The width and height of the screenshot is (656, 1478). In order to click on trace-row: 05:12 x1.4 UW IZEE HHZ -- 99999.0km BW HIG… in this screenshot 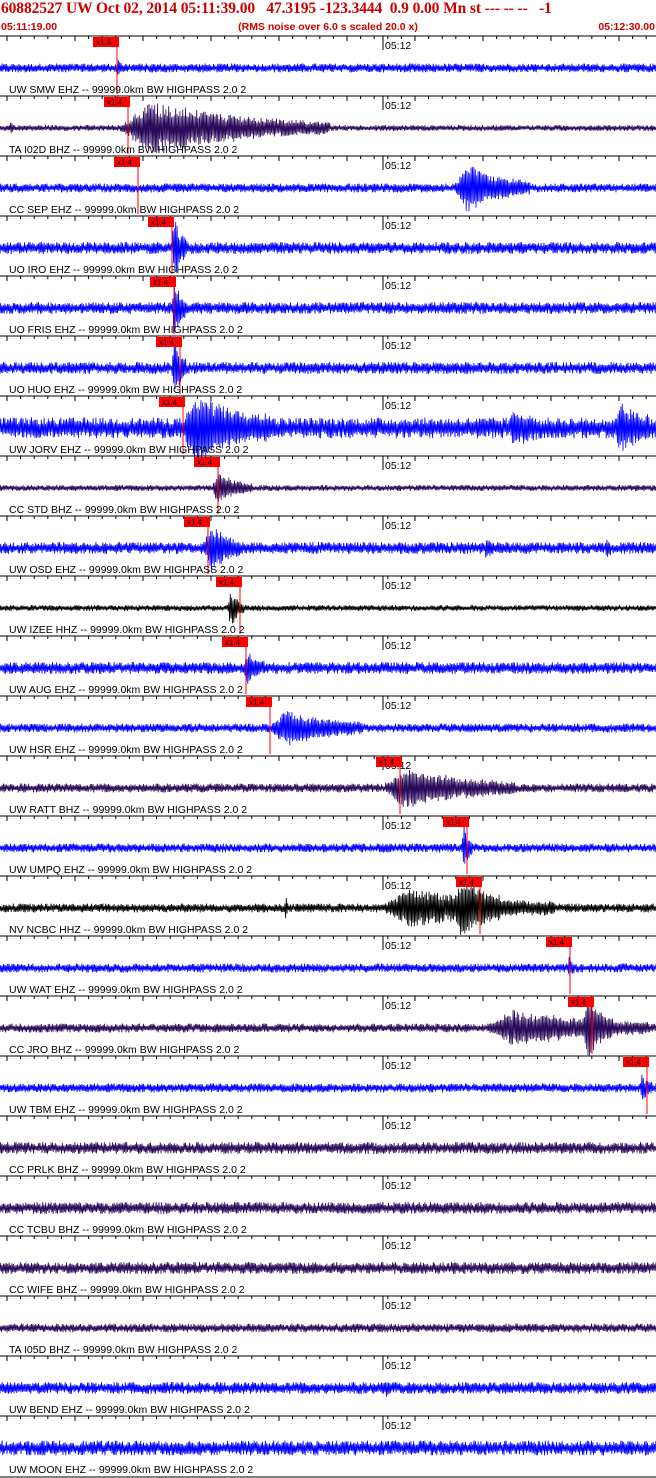, I will do `click(328, 605)`.